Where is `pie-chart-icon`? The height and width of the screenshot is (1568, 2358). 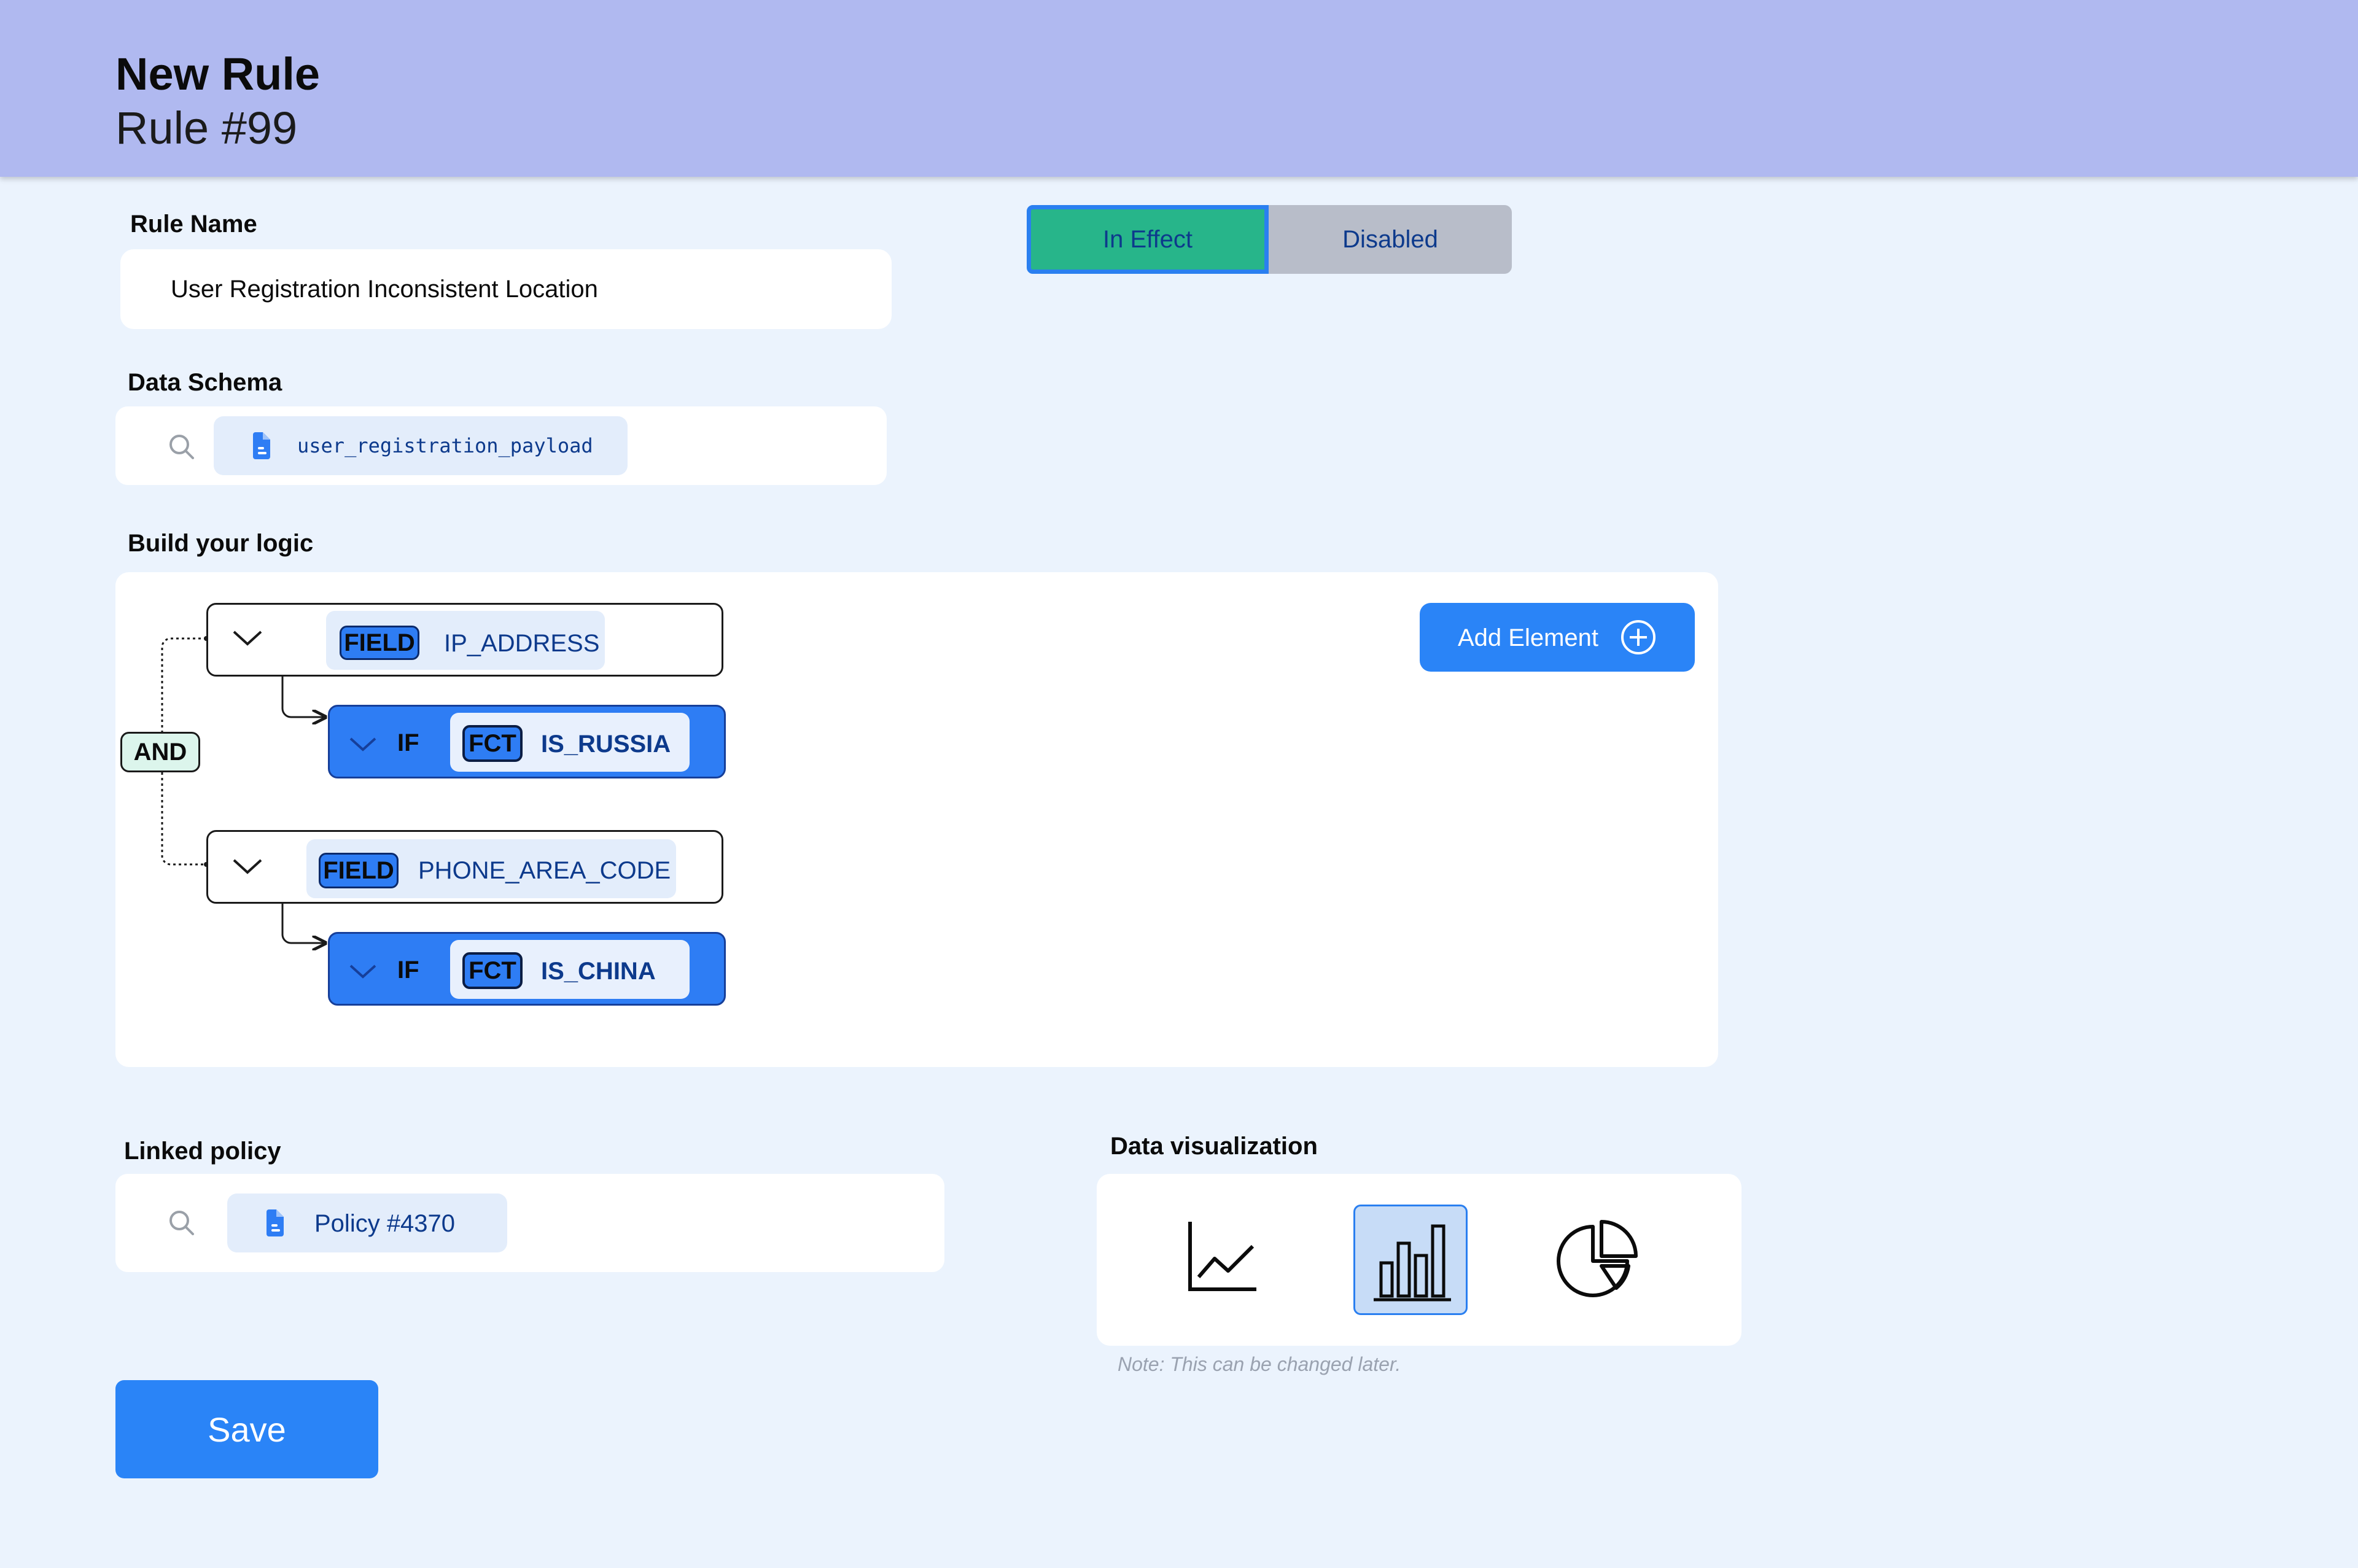 pie-chart-icon is located at coordinates (1598, 1260).